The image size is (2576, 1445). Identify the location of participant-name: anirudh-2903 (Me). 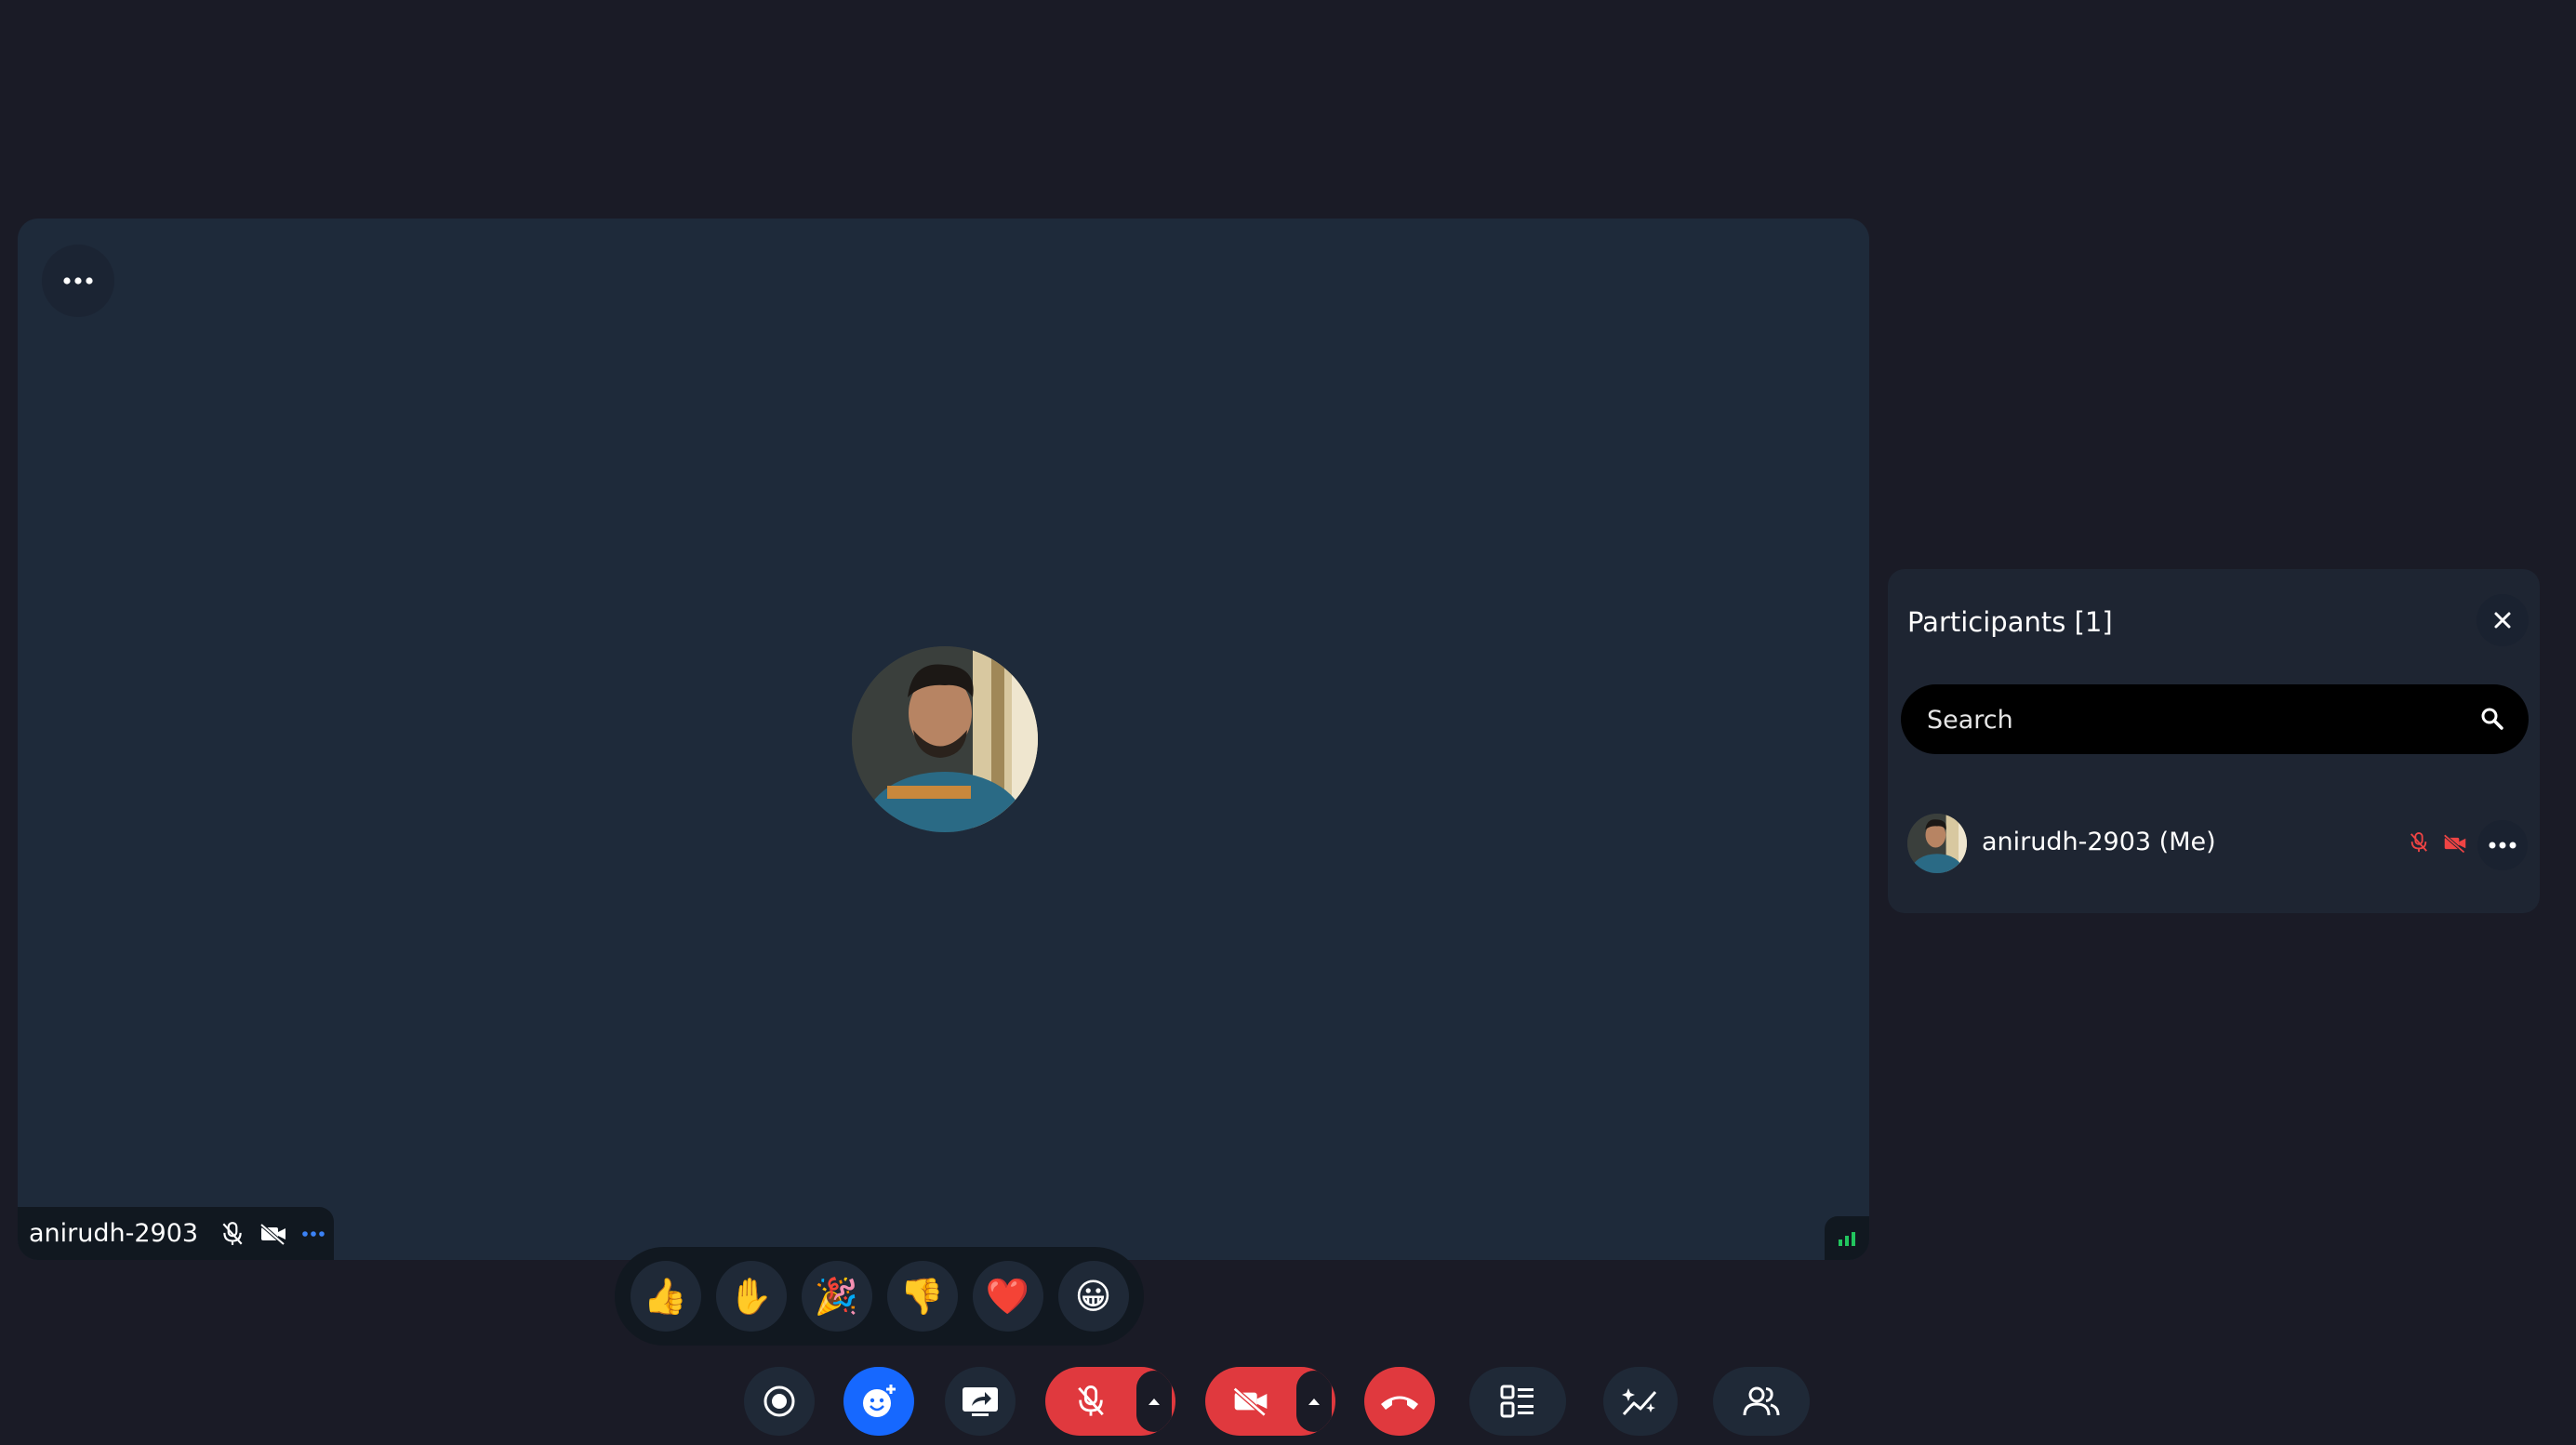
(2099, 842).